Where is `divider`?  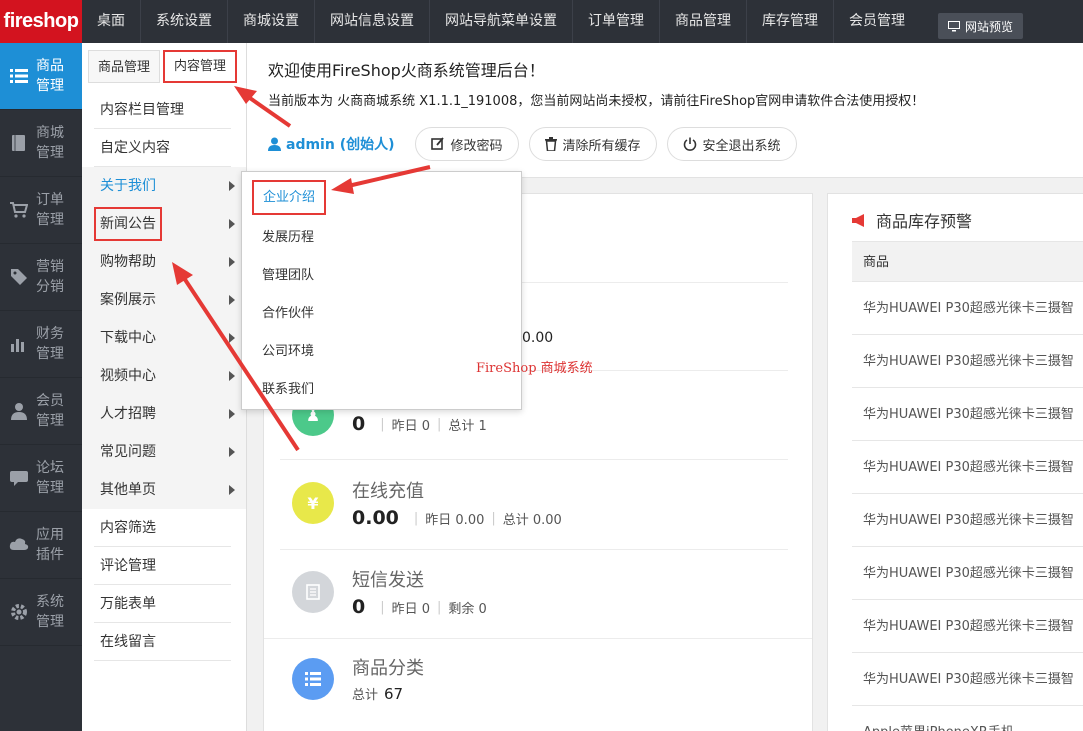 divider is located at coordinates (538, 638).